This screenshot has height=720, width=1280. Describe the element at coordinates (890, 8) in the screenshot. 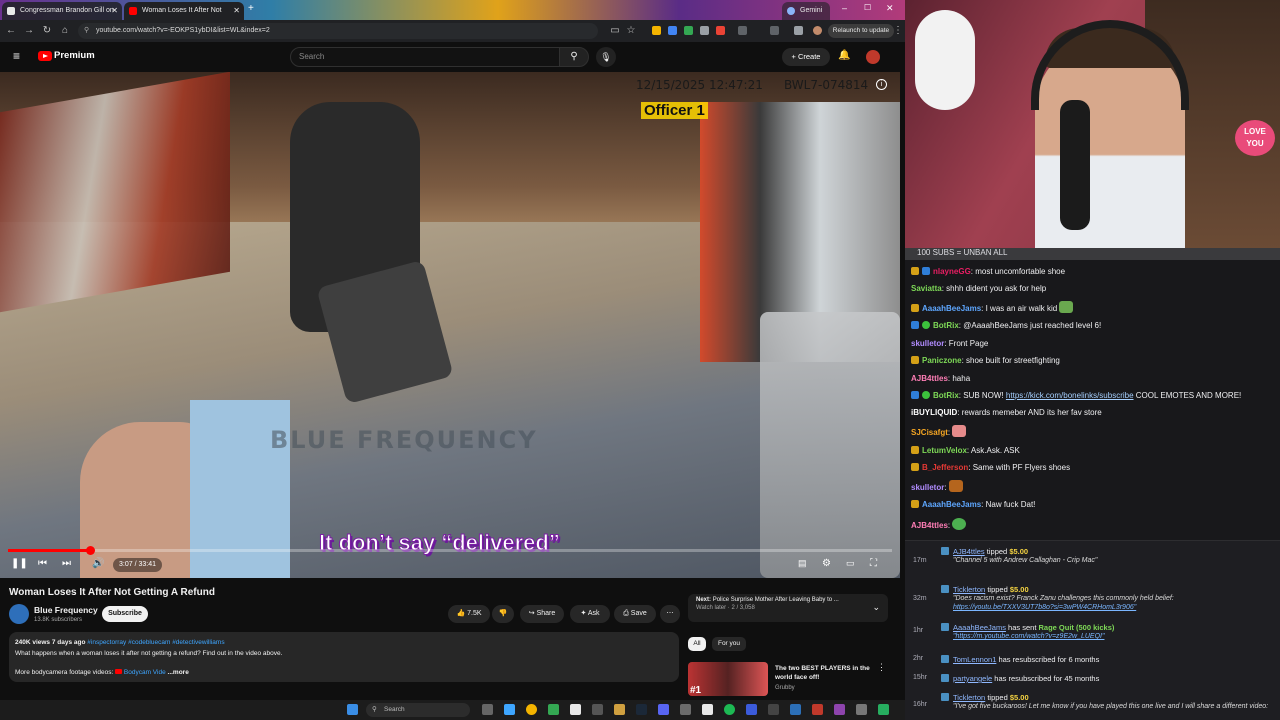

I see `window-close-icon: ✕` at that location.